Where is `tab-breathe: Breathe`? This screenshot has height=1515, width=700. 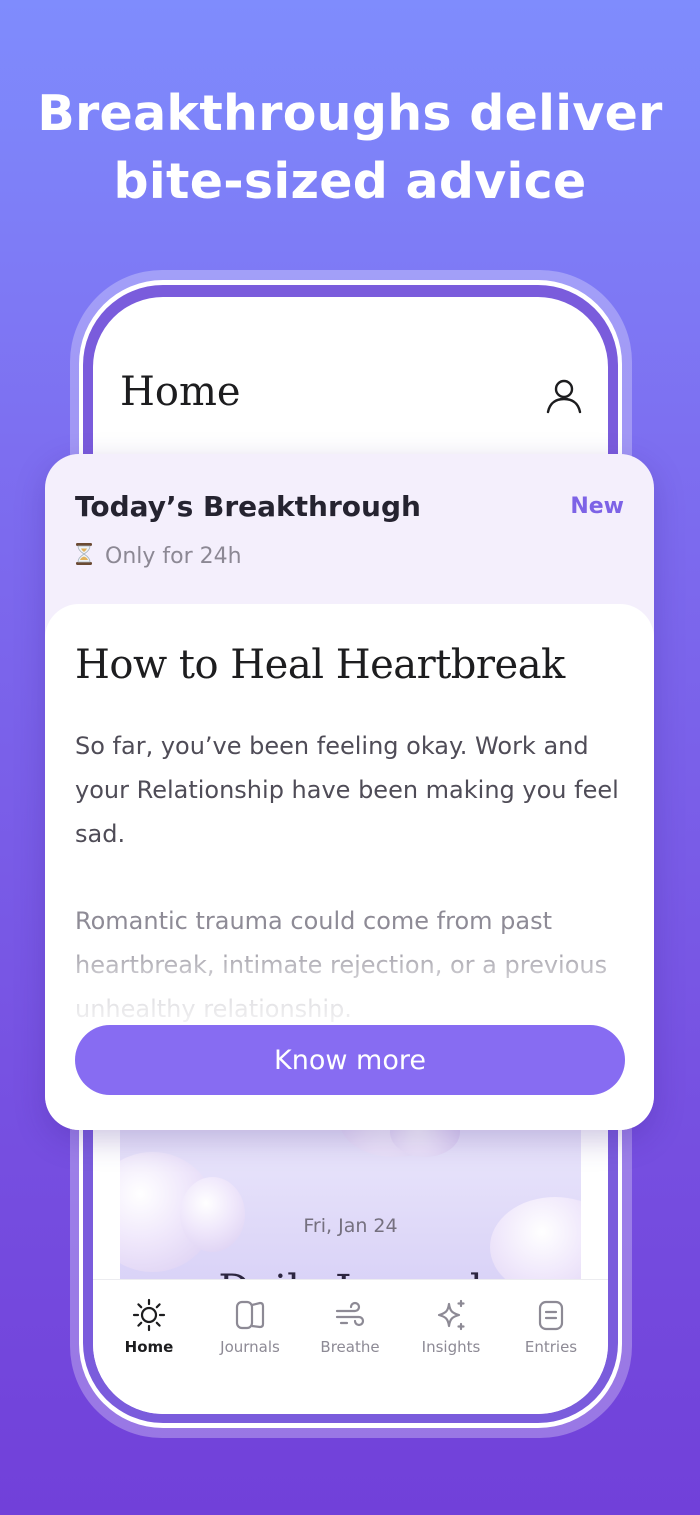
tab-breathe: Breathe is located at coordinates (350, 1327).